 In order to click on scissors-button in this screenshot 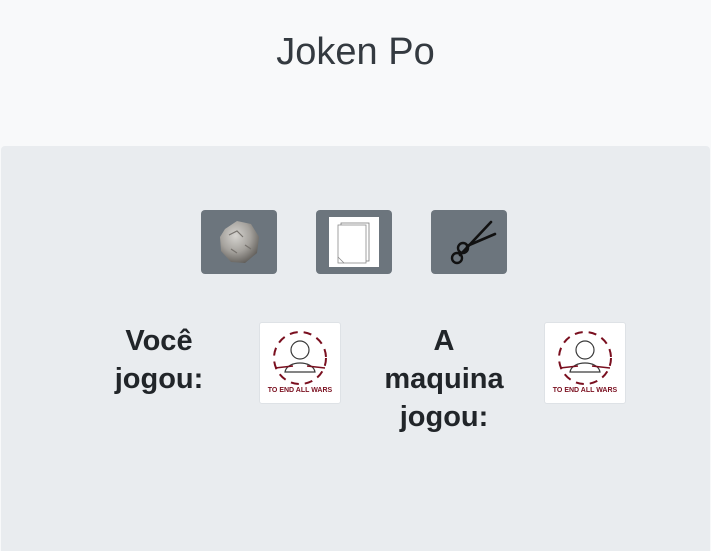, I will do `click(469, 242)`.